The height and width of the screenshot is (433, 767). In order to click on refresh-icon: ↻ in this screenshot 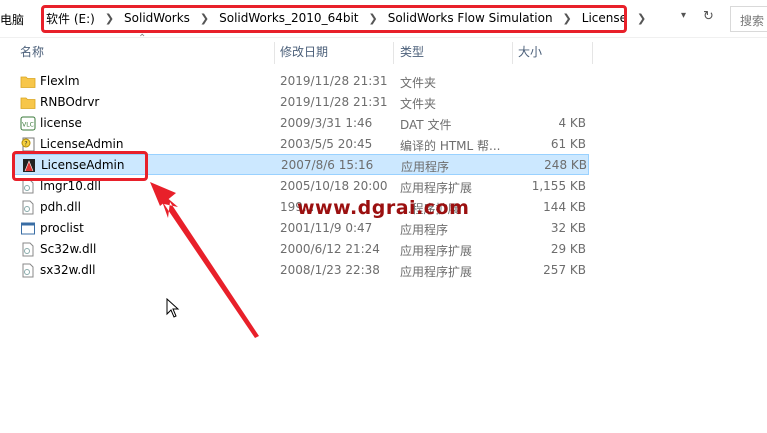, I will do `click(708, 16)`.